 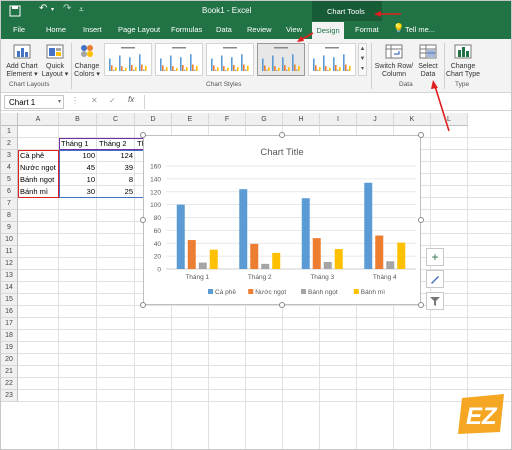 I want to click on ez-logo-icon: EZ, so click(x=481, y=414).